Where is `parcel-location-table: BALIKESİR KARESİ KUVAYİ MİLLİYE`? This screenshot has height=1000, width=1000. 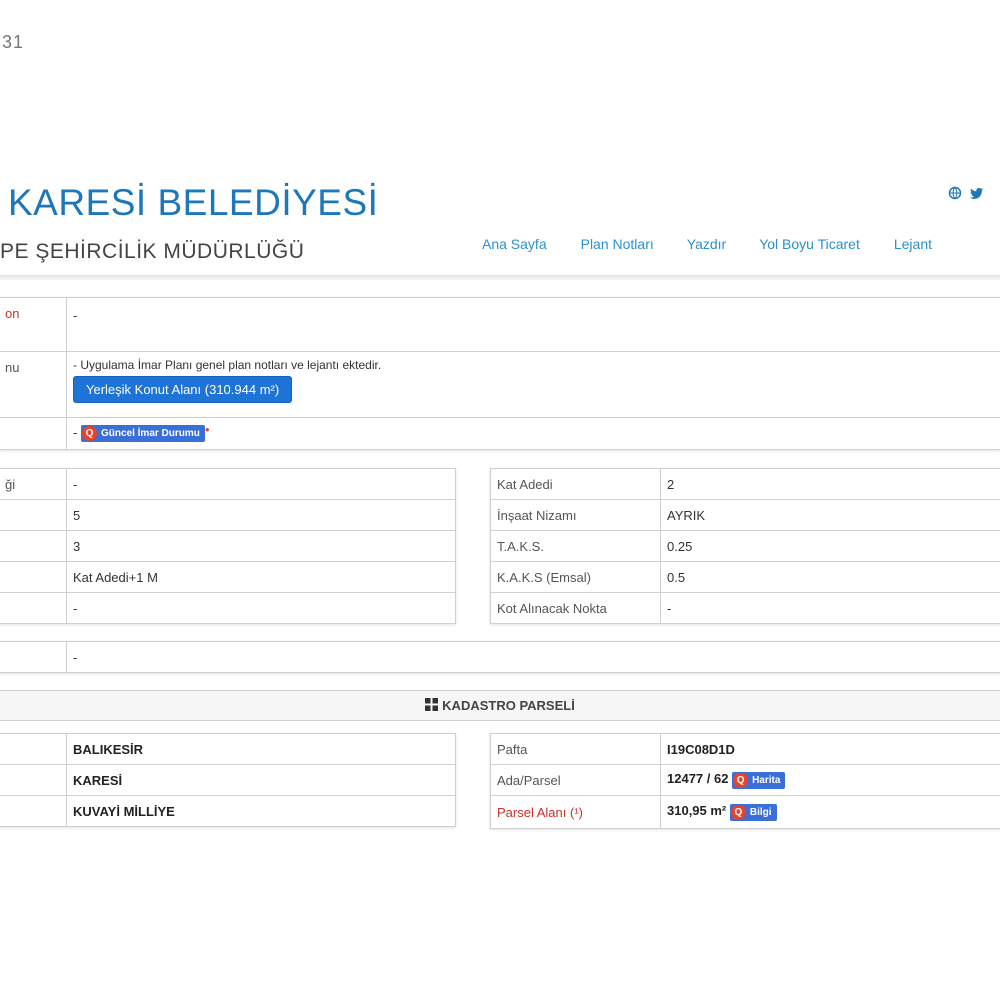 parcel-location-table: BALIKESİR KARESİ KUVAYİ MİLLİYE is located at coordinates (228, 780).